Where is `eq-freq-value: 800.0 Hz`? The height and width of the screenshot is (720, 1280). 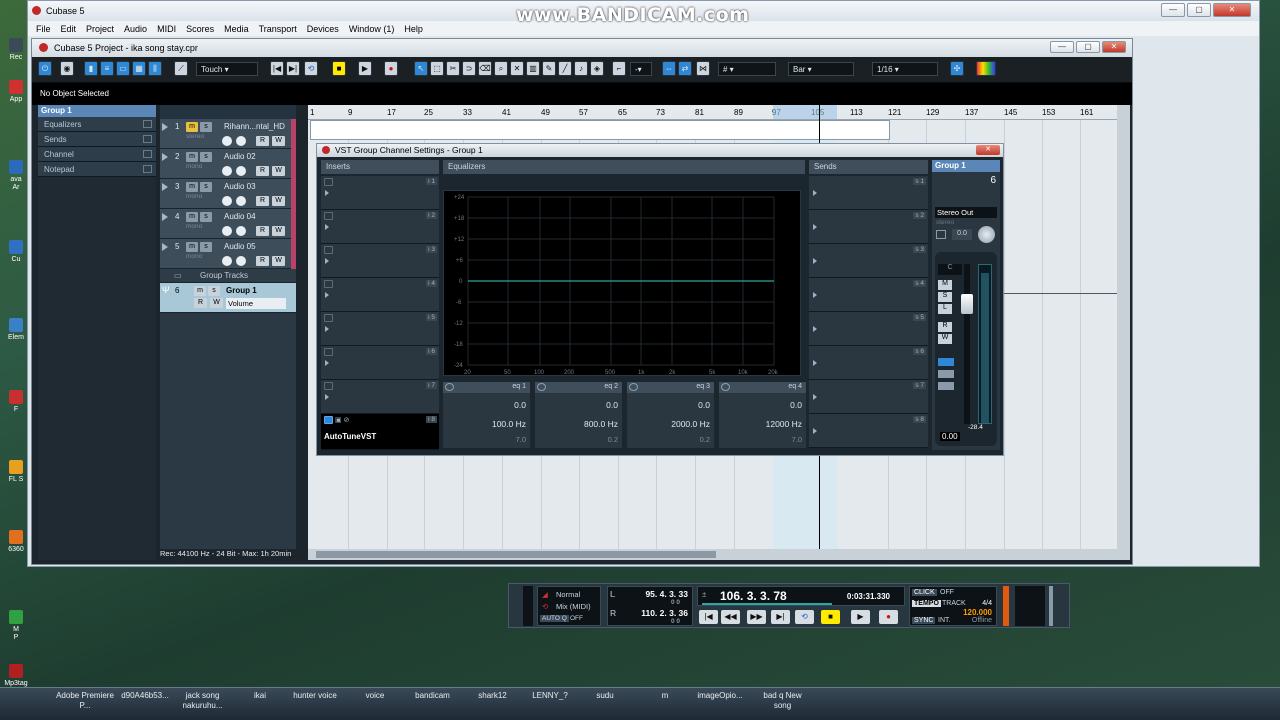 eq-freq-value: 800.0 Hz is located at coordinates (601, 424).